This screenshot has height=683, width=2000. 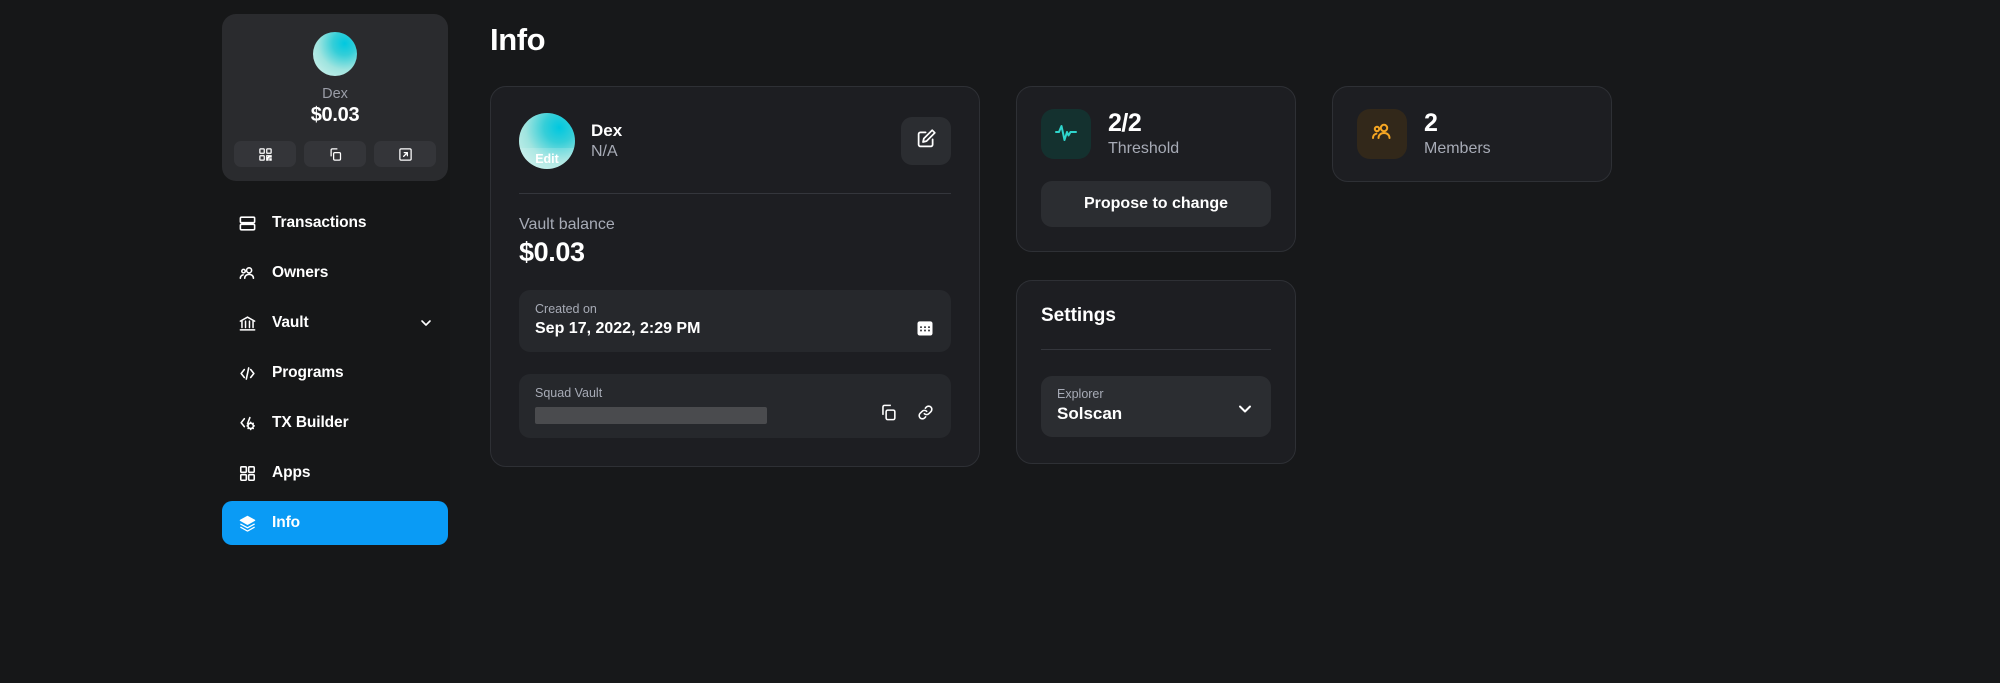 I want to click on threshold-stat: 2/2 Threshold, so click(x=1156, y=134).